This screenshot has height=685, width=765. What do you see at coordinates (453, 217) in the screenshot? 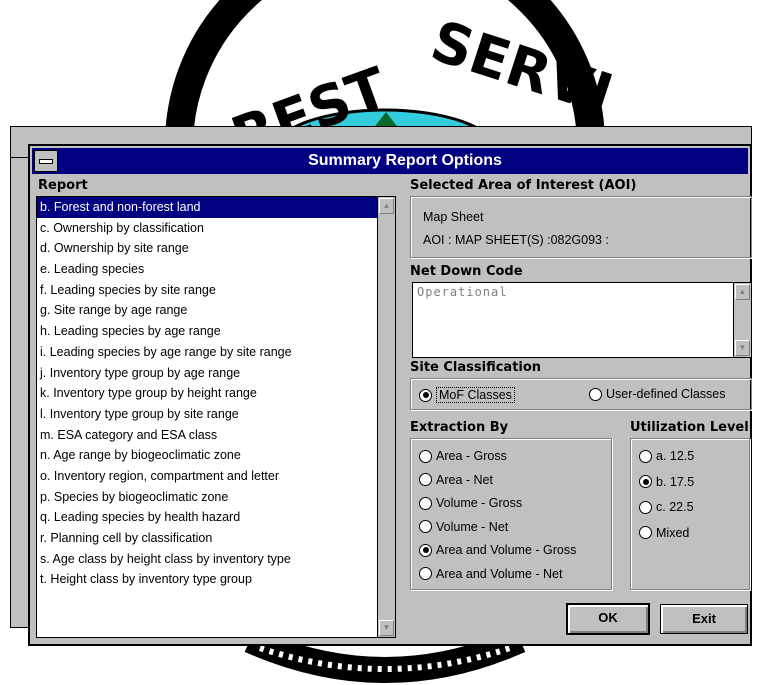
I see `aoi-type-text: Map Sheet` at bounding box center [453, 217].